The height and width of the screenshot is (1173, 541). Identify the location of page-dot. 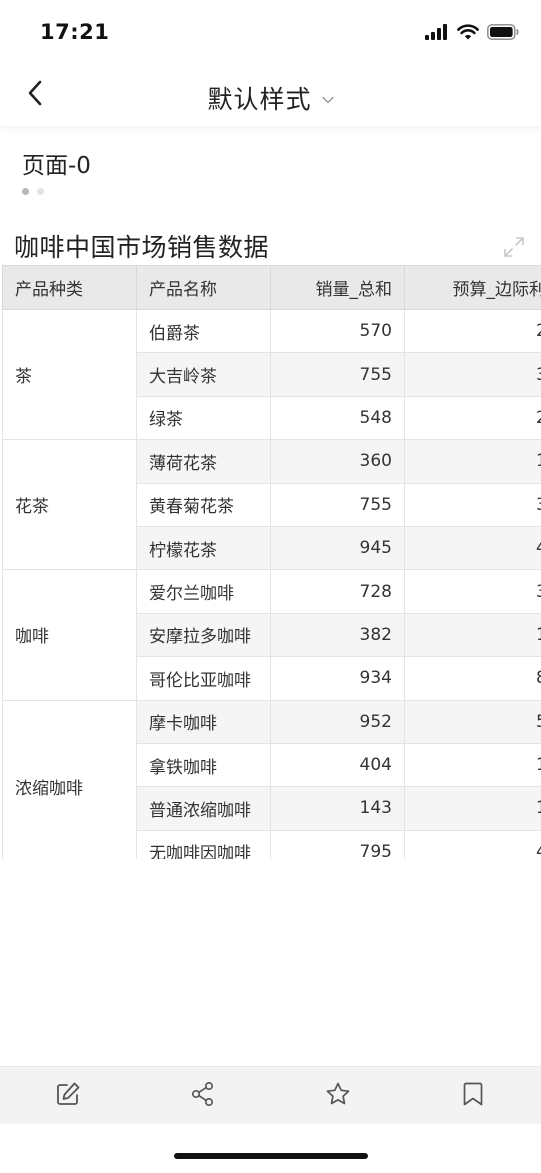
(40, 191).